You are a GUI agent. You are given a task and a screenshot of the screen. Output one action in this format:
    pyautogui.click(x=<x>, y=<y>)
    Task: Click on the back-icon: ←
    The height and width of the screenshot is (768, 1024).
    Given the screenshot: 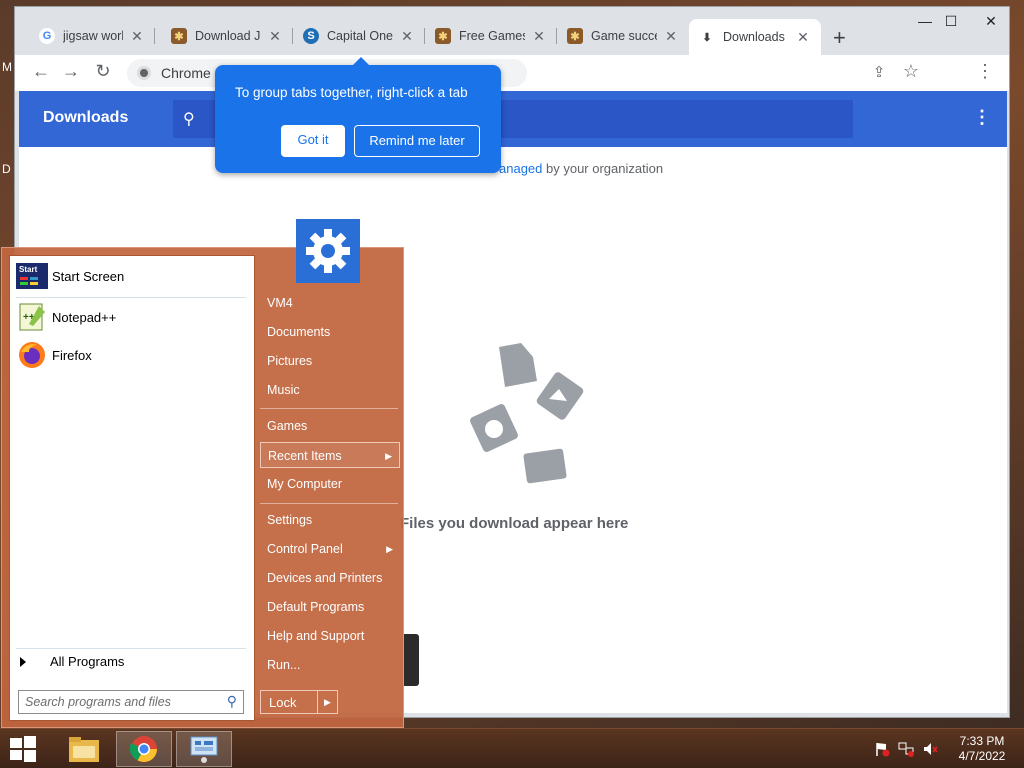 What is the action you would take?
    pyautogui.click(x=41, y=71)
    